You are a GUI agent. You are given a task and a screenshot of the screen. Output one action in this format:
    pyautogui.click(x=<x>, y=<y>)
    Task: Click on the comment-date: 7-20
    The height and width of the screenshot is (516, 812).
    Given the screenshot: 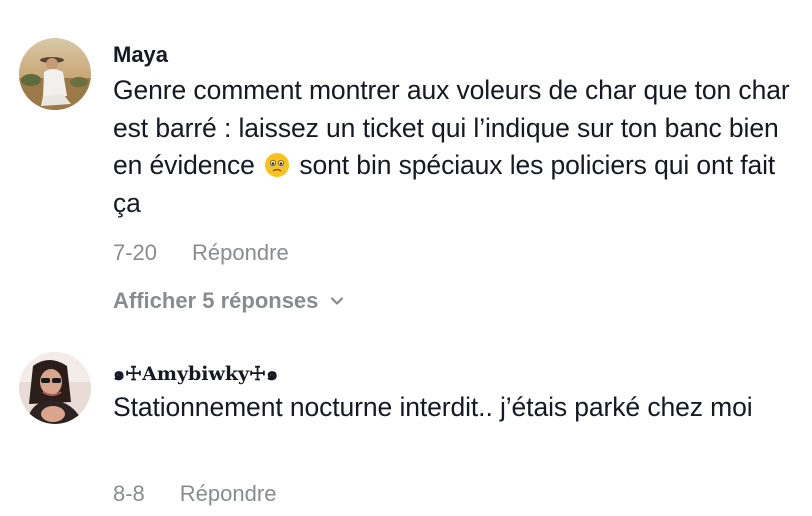 What is the action you would take?
    pyautogui.click(x=135, y=252)
    